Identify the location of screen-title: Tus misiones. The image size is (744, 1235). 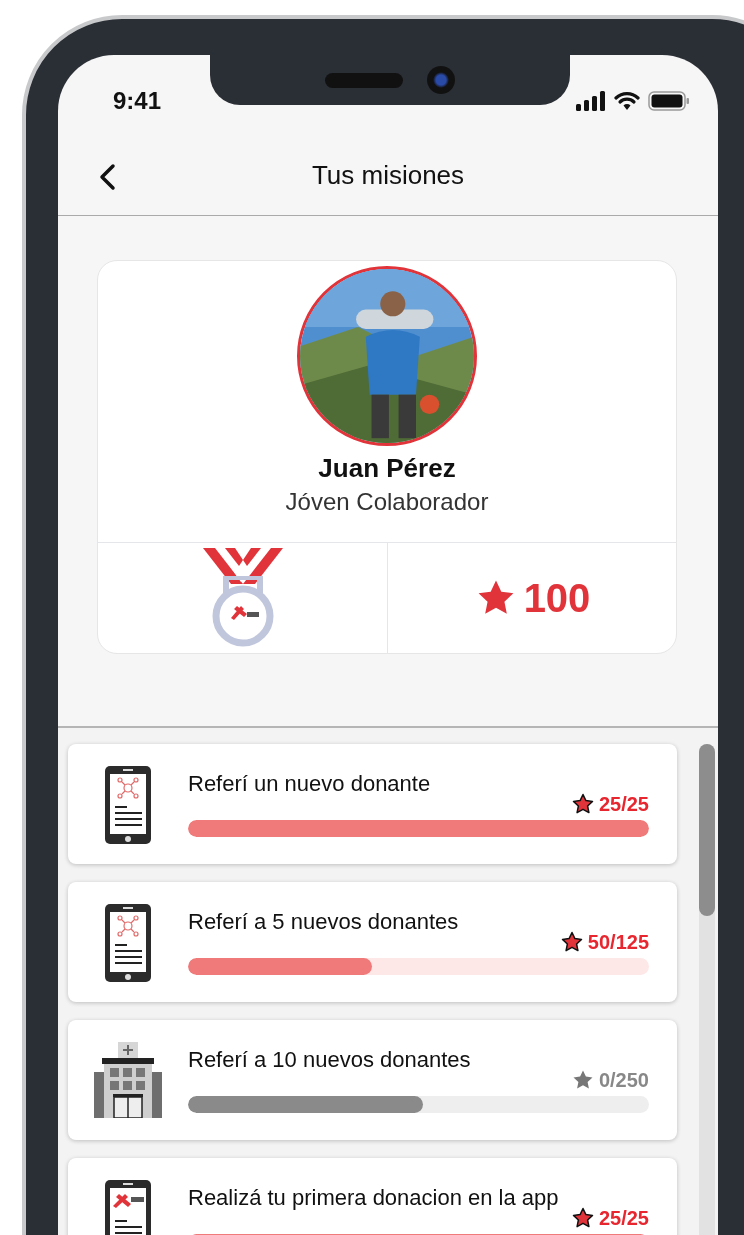
(388, 174).